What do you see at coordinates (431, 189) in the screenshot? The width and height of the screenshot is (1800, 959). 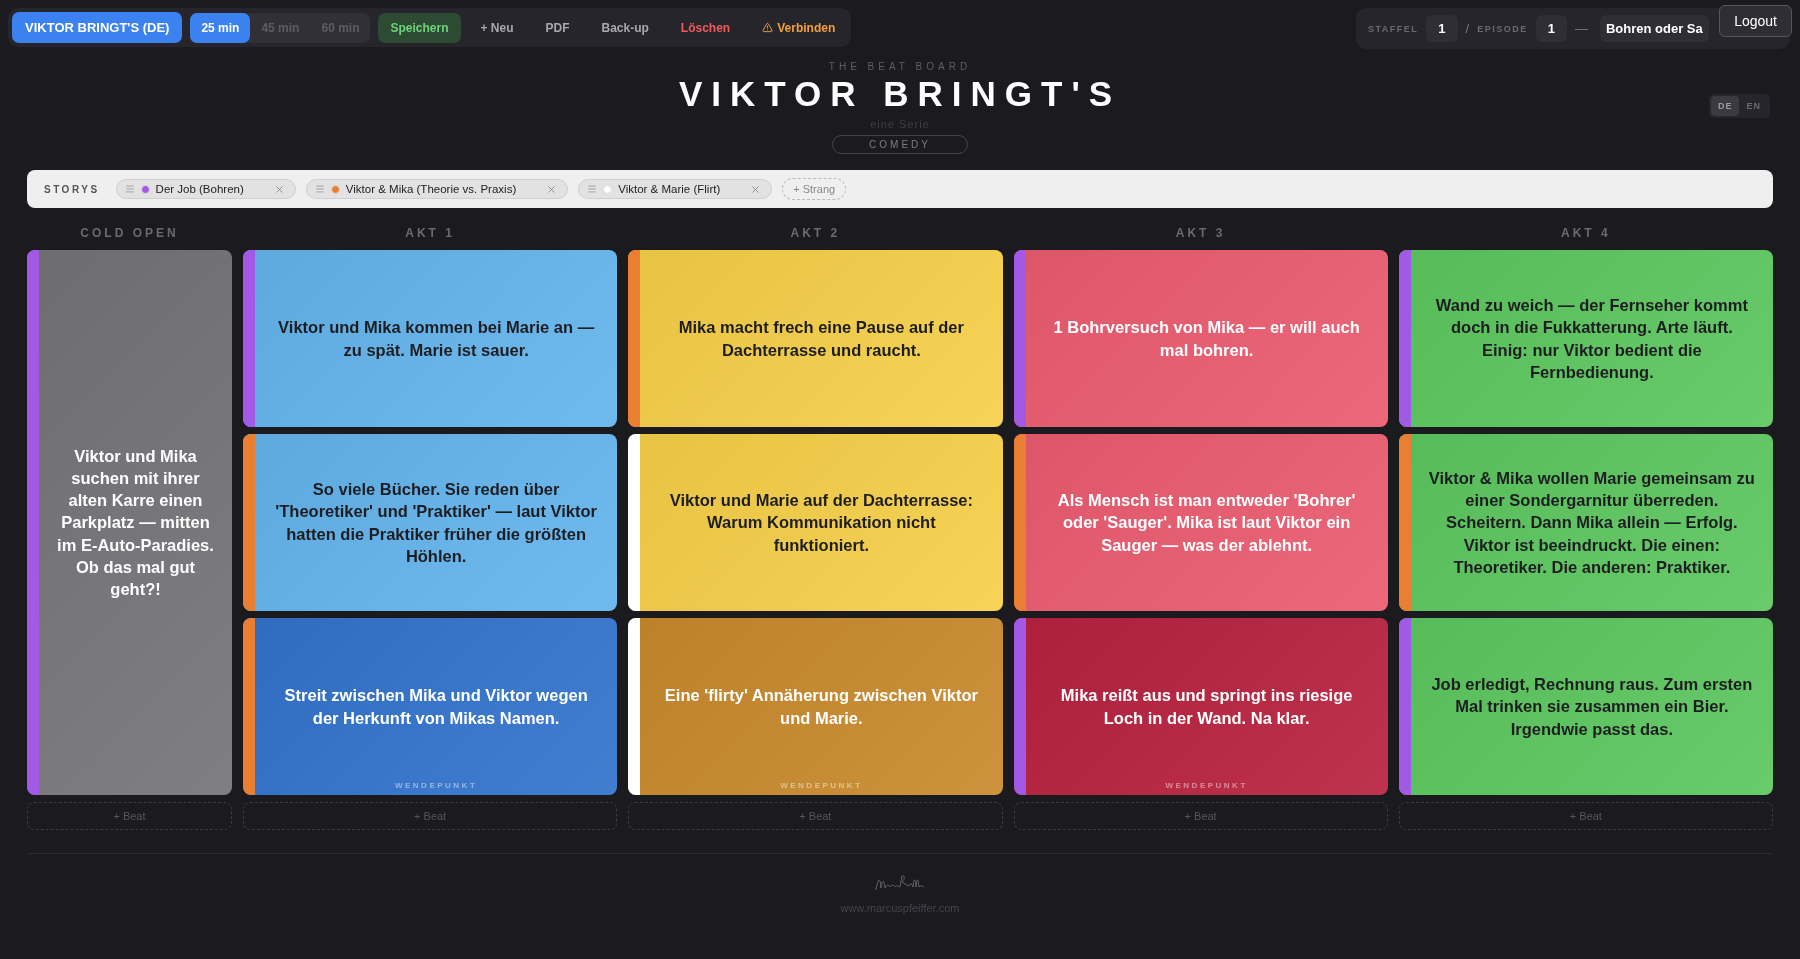 I see `story-name: Viktor & Mika (Theorie vs. Praxis)` at bounding box center [431, 189].